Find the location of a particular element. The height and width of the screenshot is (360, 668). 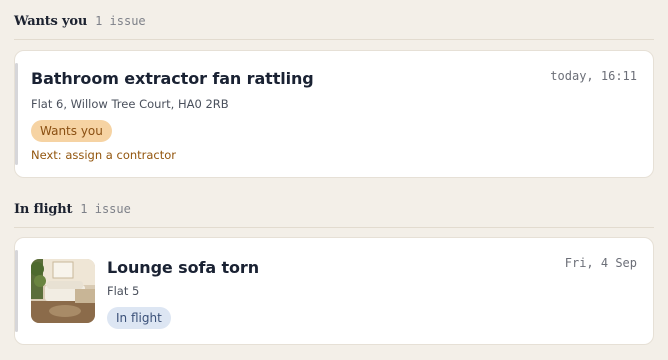

issue-title: Lounge sofa torn is located at coordinates (183, 267).